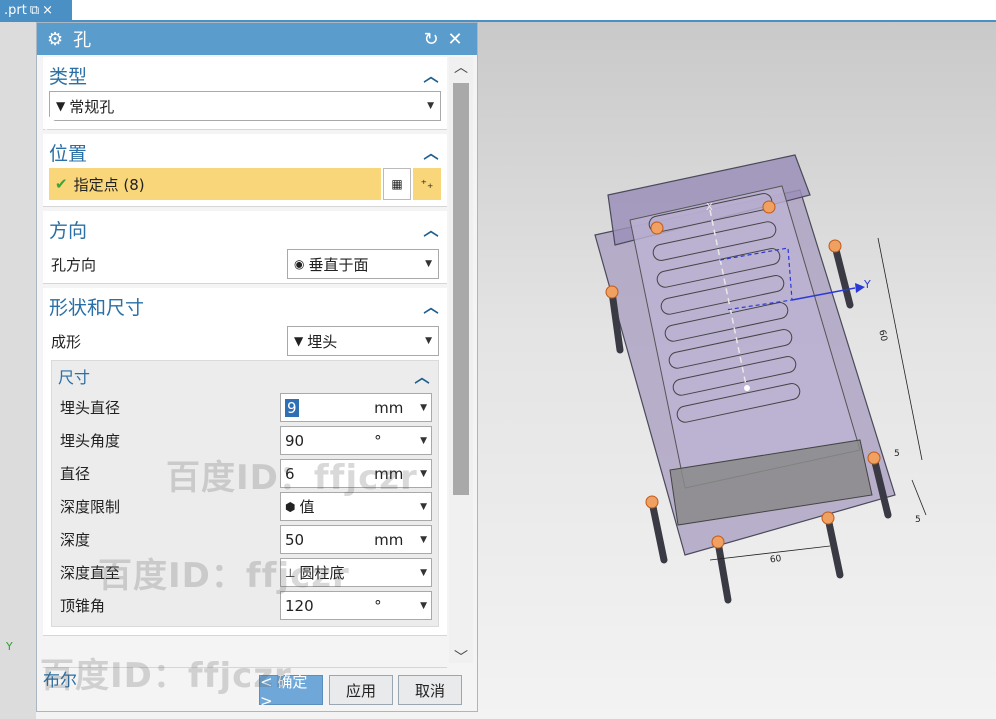  I want to click on dialog-title: 孔, so click(82, 40).